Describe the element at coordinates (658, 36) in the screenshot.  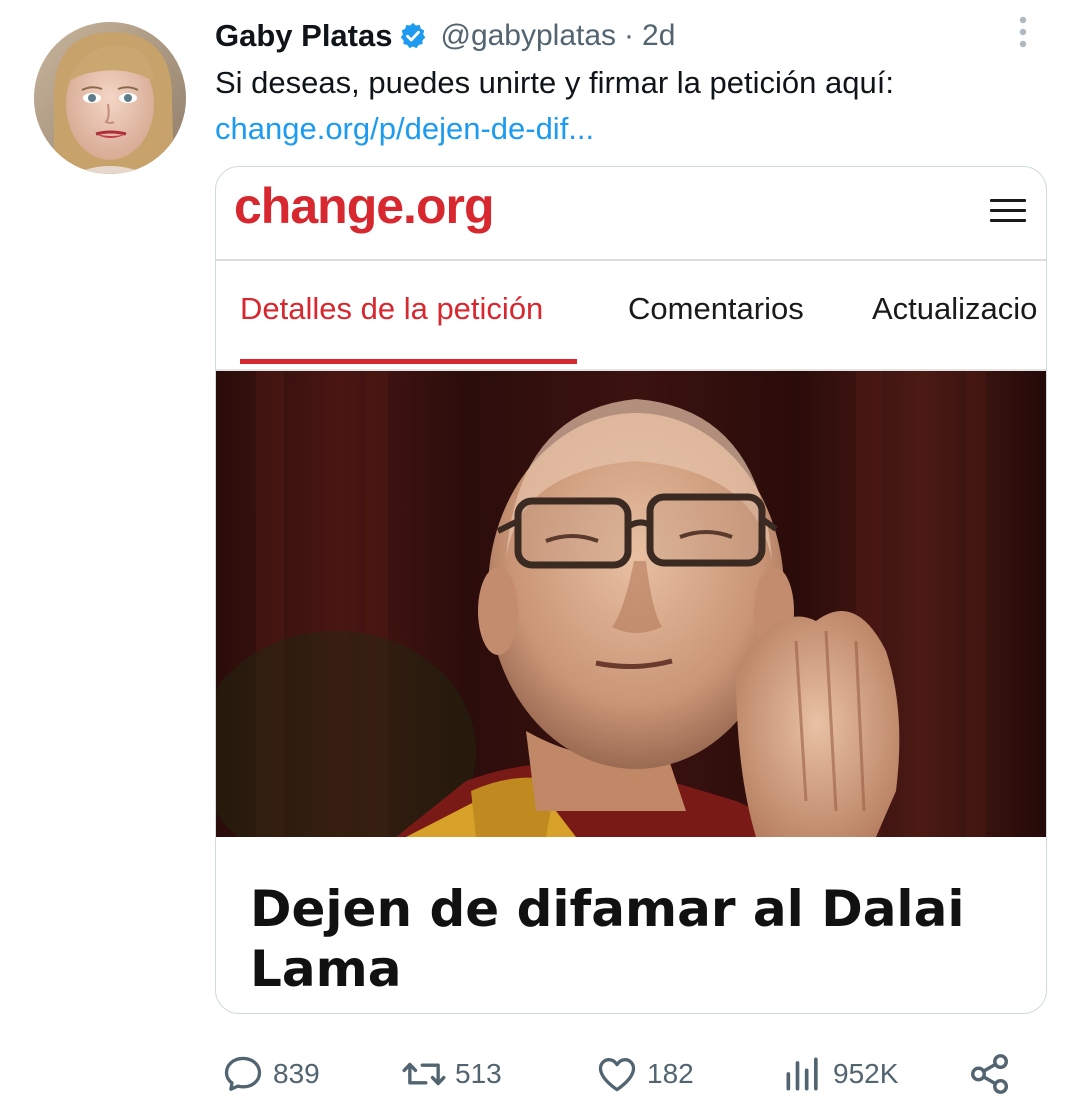
I see `tweet-time: 2d` at that location.